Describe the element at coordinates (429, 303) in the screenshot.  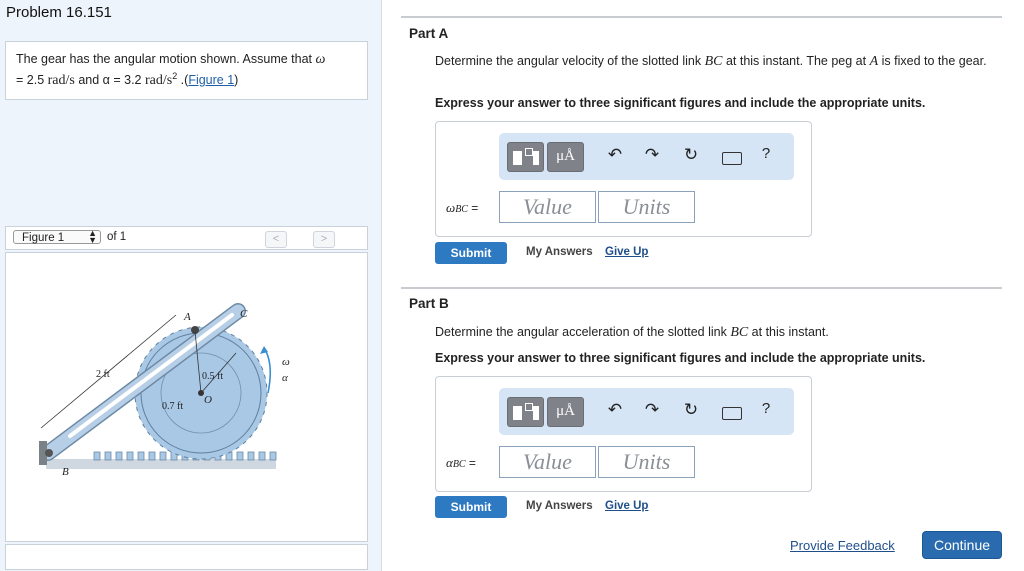
I see `part-b-title: Part B` at that location.